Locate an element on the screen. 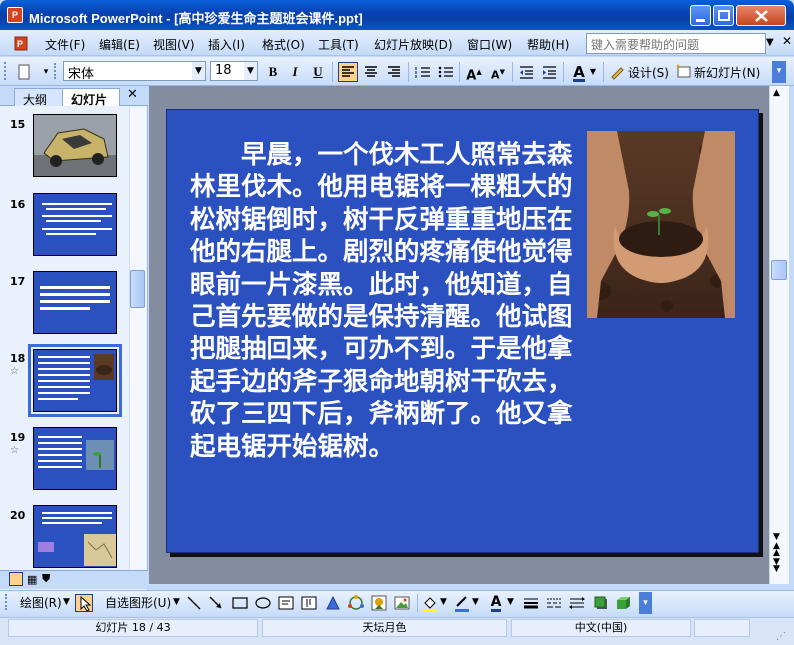  normal-view-icon is located at coordinates (16, 579).